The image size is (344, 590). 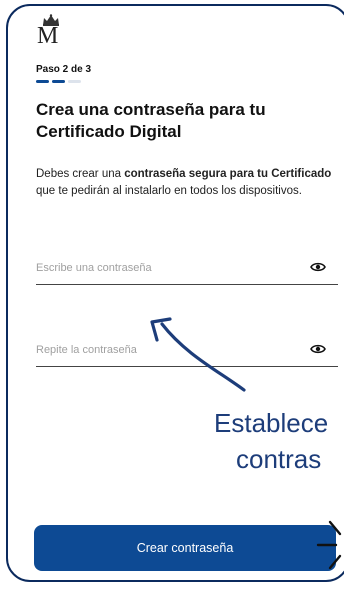 I want to click on description-bold-1: contraseña segura para tu, so click(x=196, y=174).